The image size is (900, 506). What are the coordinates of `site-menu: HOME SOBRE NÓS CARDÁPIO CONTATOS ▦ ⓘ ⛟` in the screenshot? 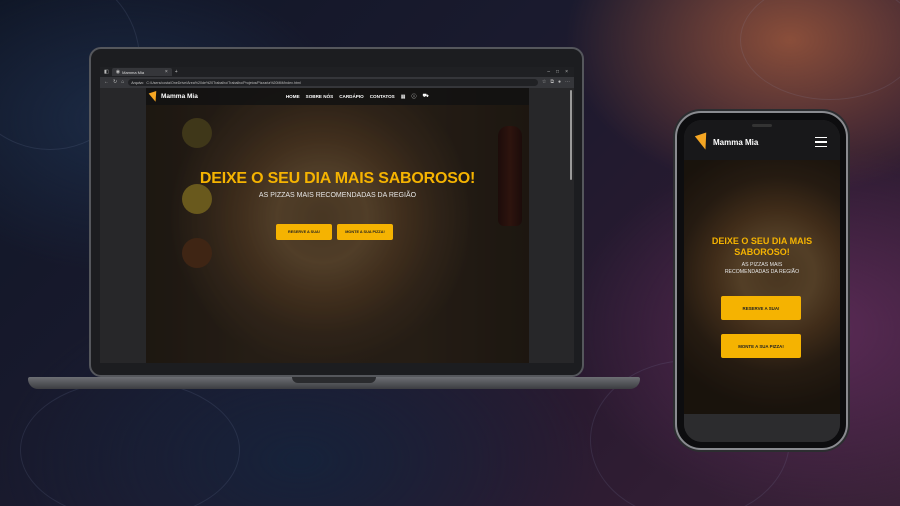 It's located at (357, 96).